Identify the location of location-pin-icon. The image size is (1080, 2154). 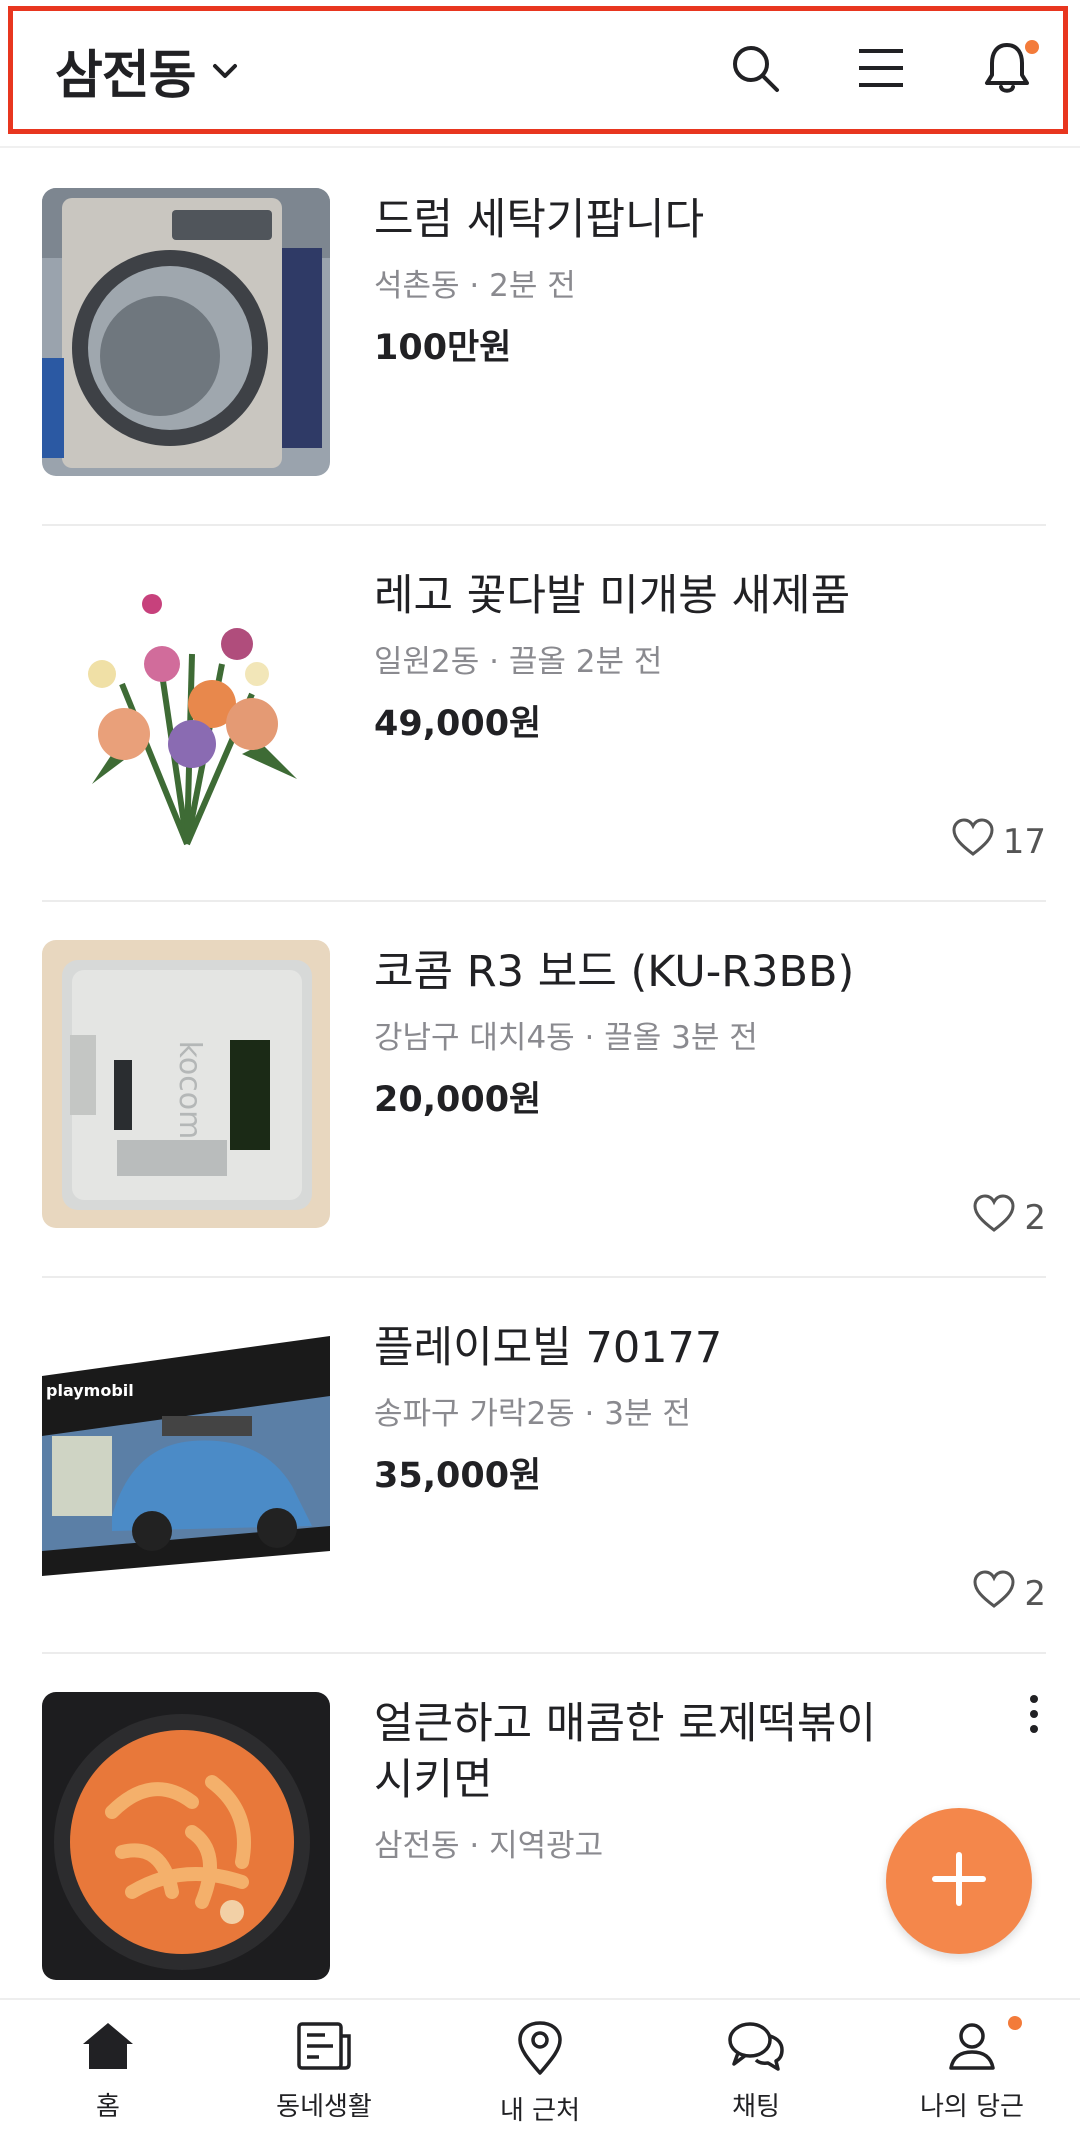
(540, 2050).